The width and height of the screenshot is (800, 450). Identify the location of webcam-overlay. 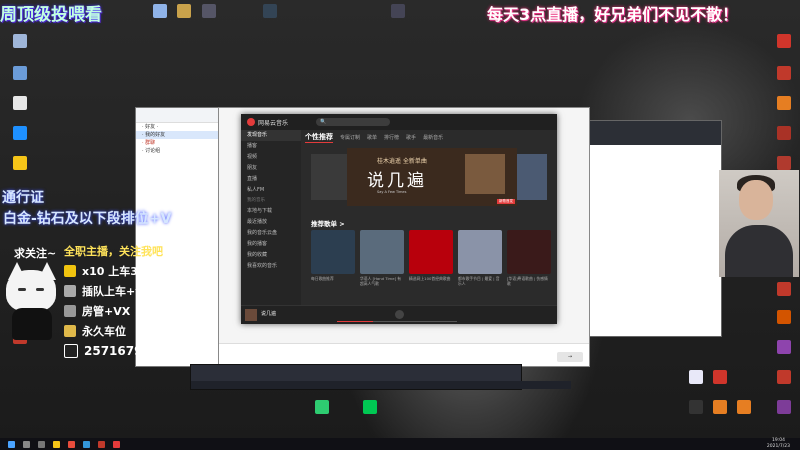
(759, 223).